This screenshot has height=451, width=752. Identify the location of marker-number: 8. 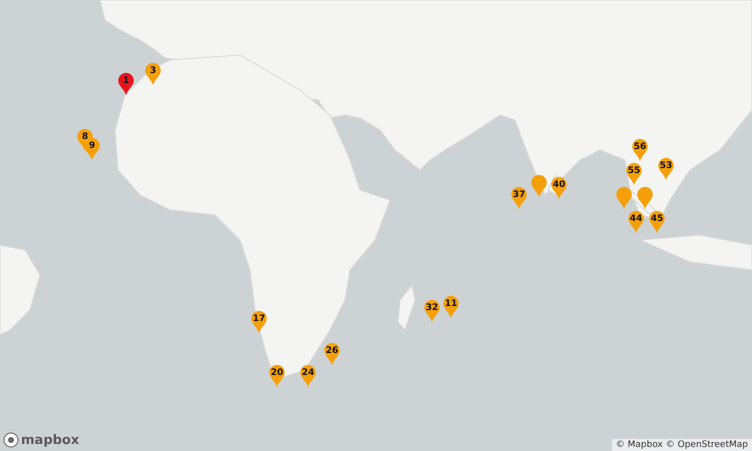
(84, 137).